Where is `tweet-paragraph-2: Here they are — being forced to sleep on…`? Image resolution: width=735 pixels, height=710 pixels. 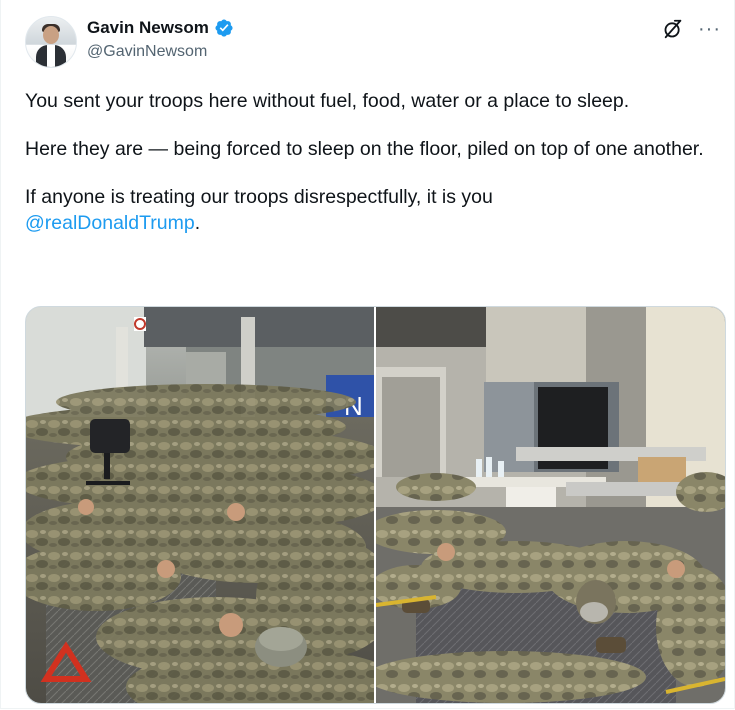
tweet-paragraph-2: Here they are — being forced to sleep on… is located at coordinates (364, 149).